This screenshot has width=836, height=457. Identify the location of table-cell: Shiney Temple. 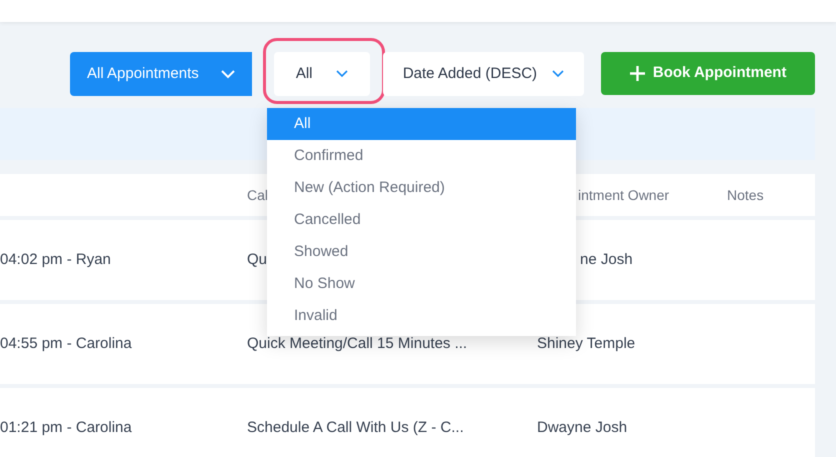
(586, 343).